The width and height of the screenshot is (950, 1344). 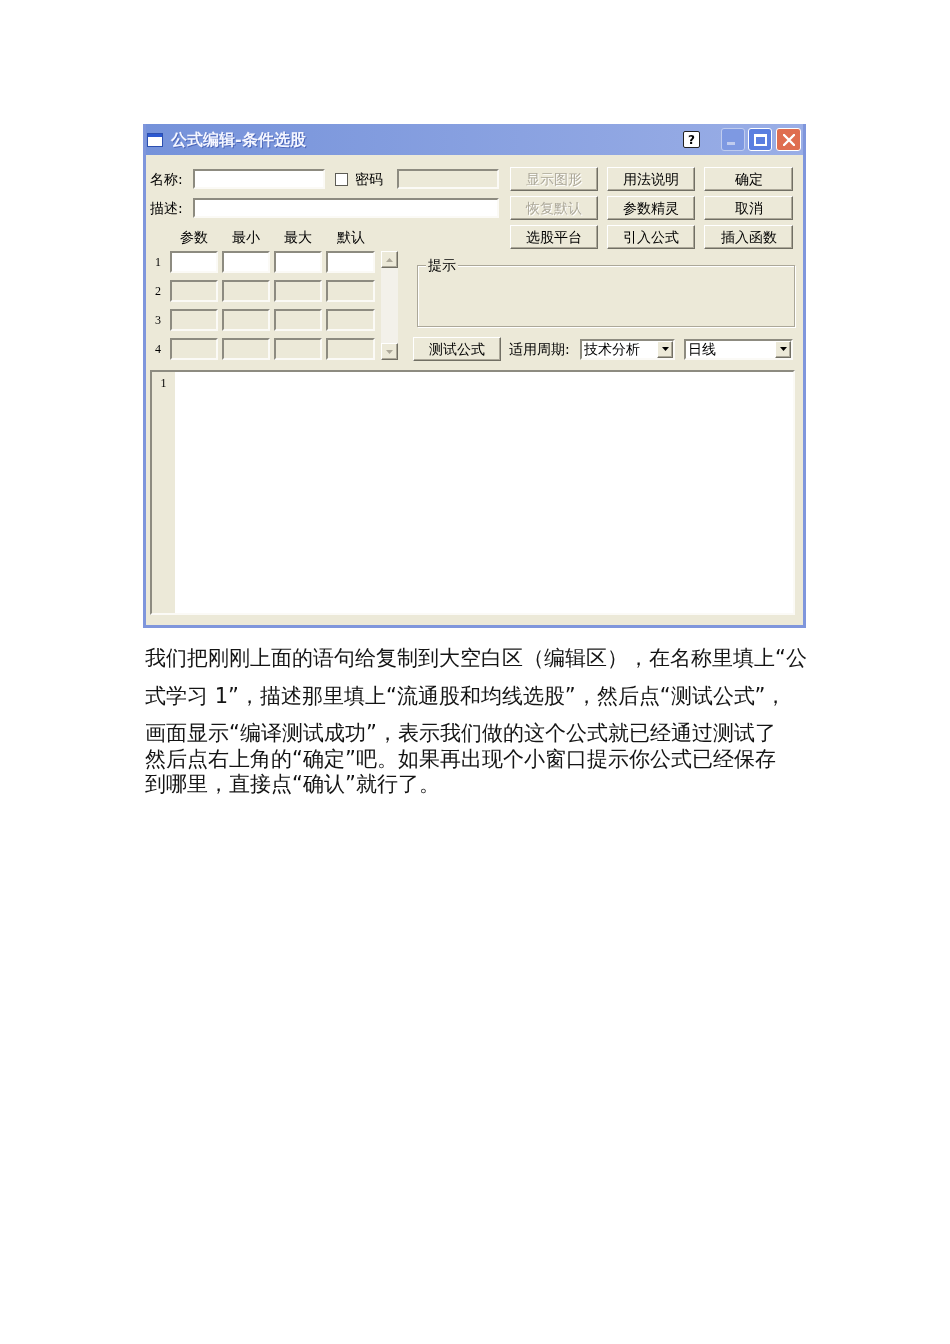 I want to click on dialog-button: 参数精灵, so click(x=651, y=208).